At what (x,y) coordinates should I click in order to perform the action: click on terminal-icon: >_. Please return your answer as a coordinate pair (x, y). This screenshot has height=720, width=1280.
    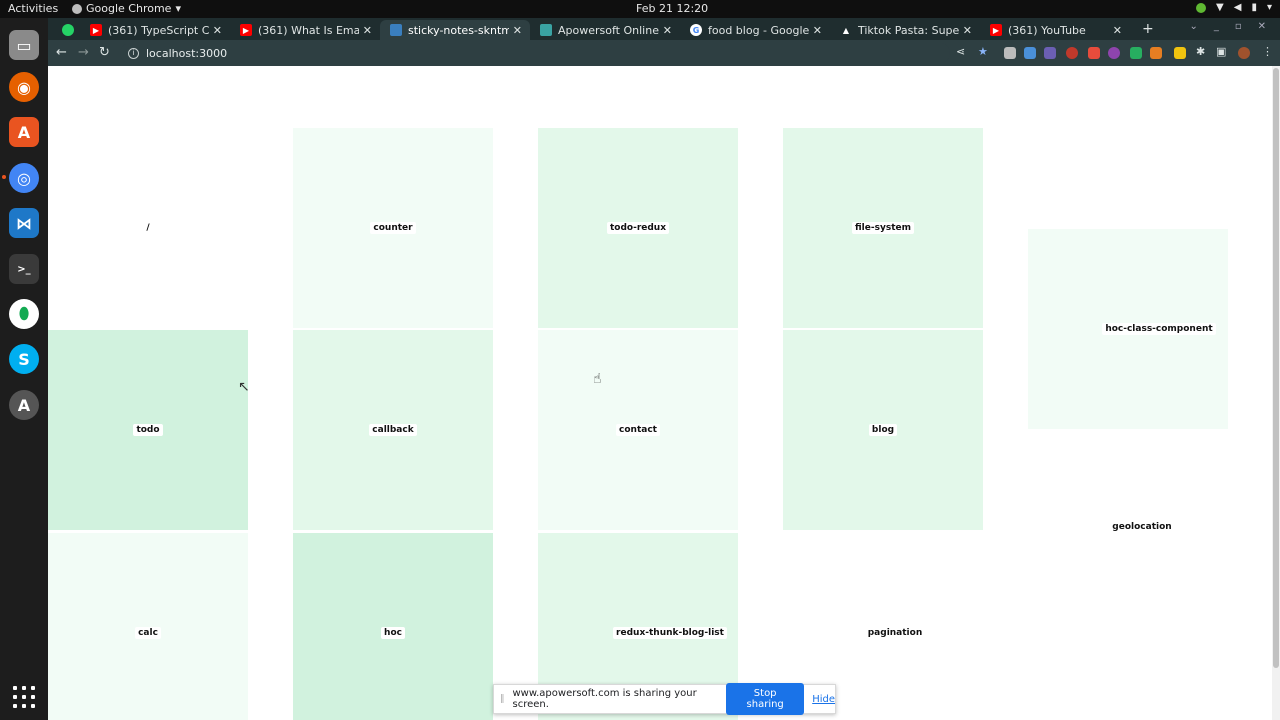
    Looking at the image, I should click on (24, 269).